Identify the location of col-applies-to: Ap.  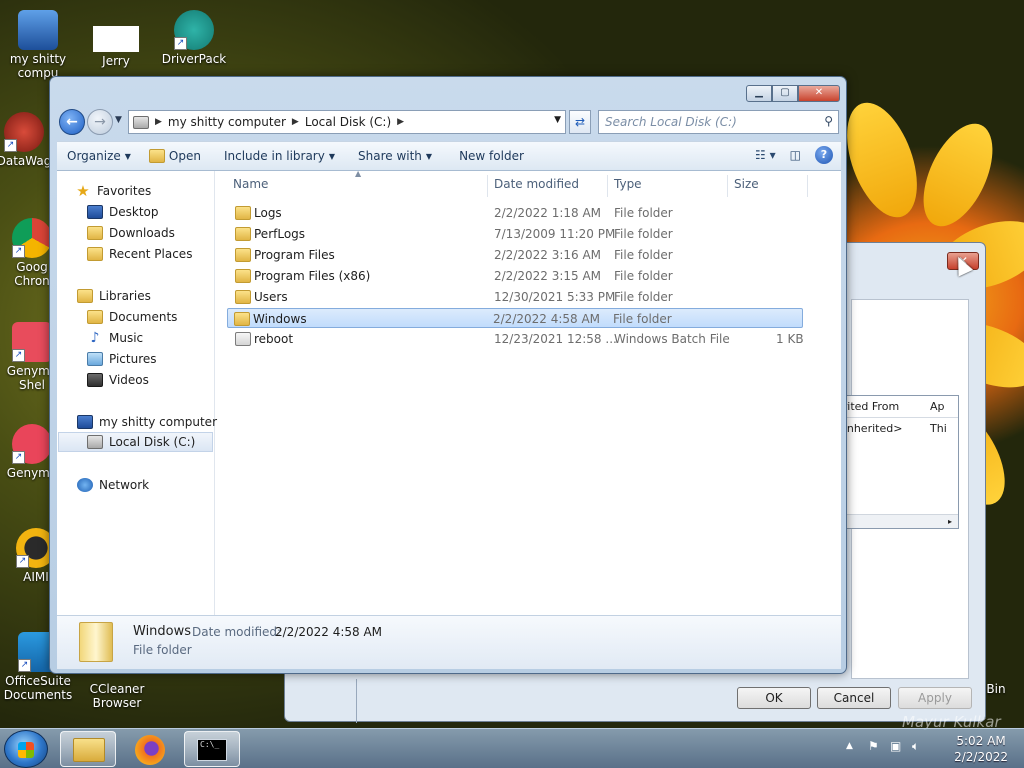
(937, 406).